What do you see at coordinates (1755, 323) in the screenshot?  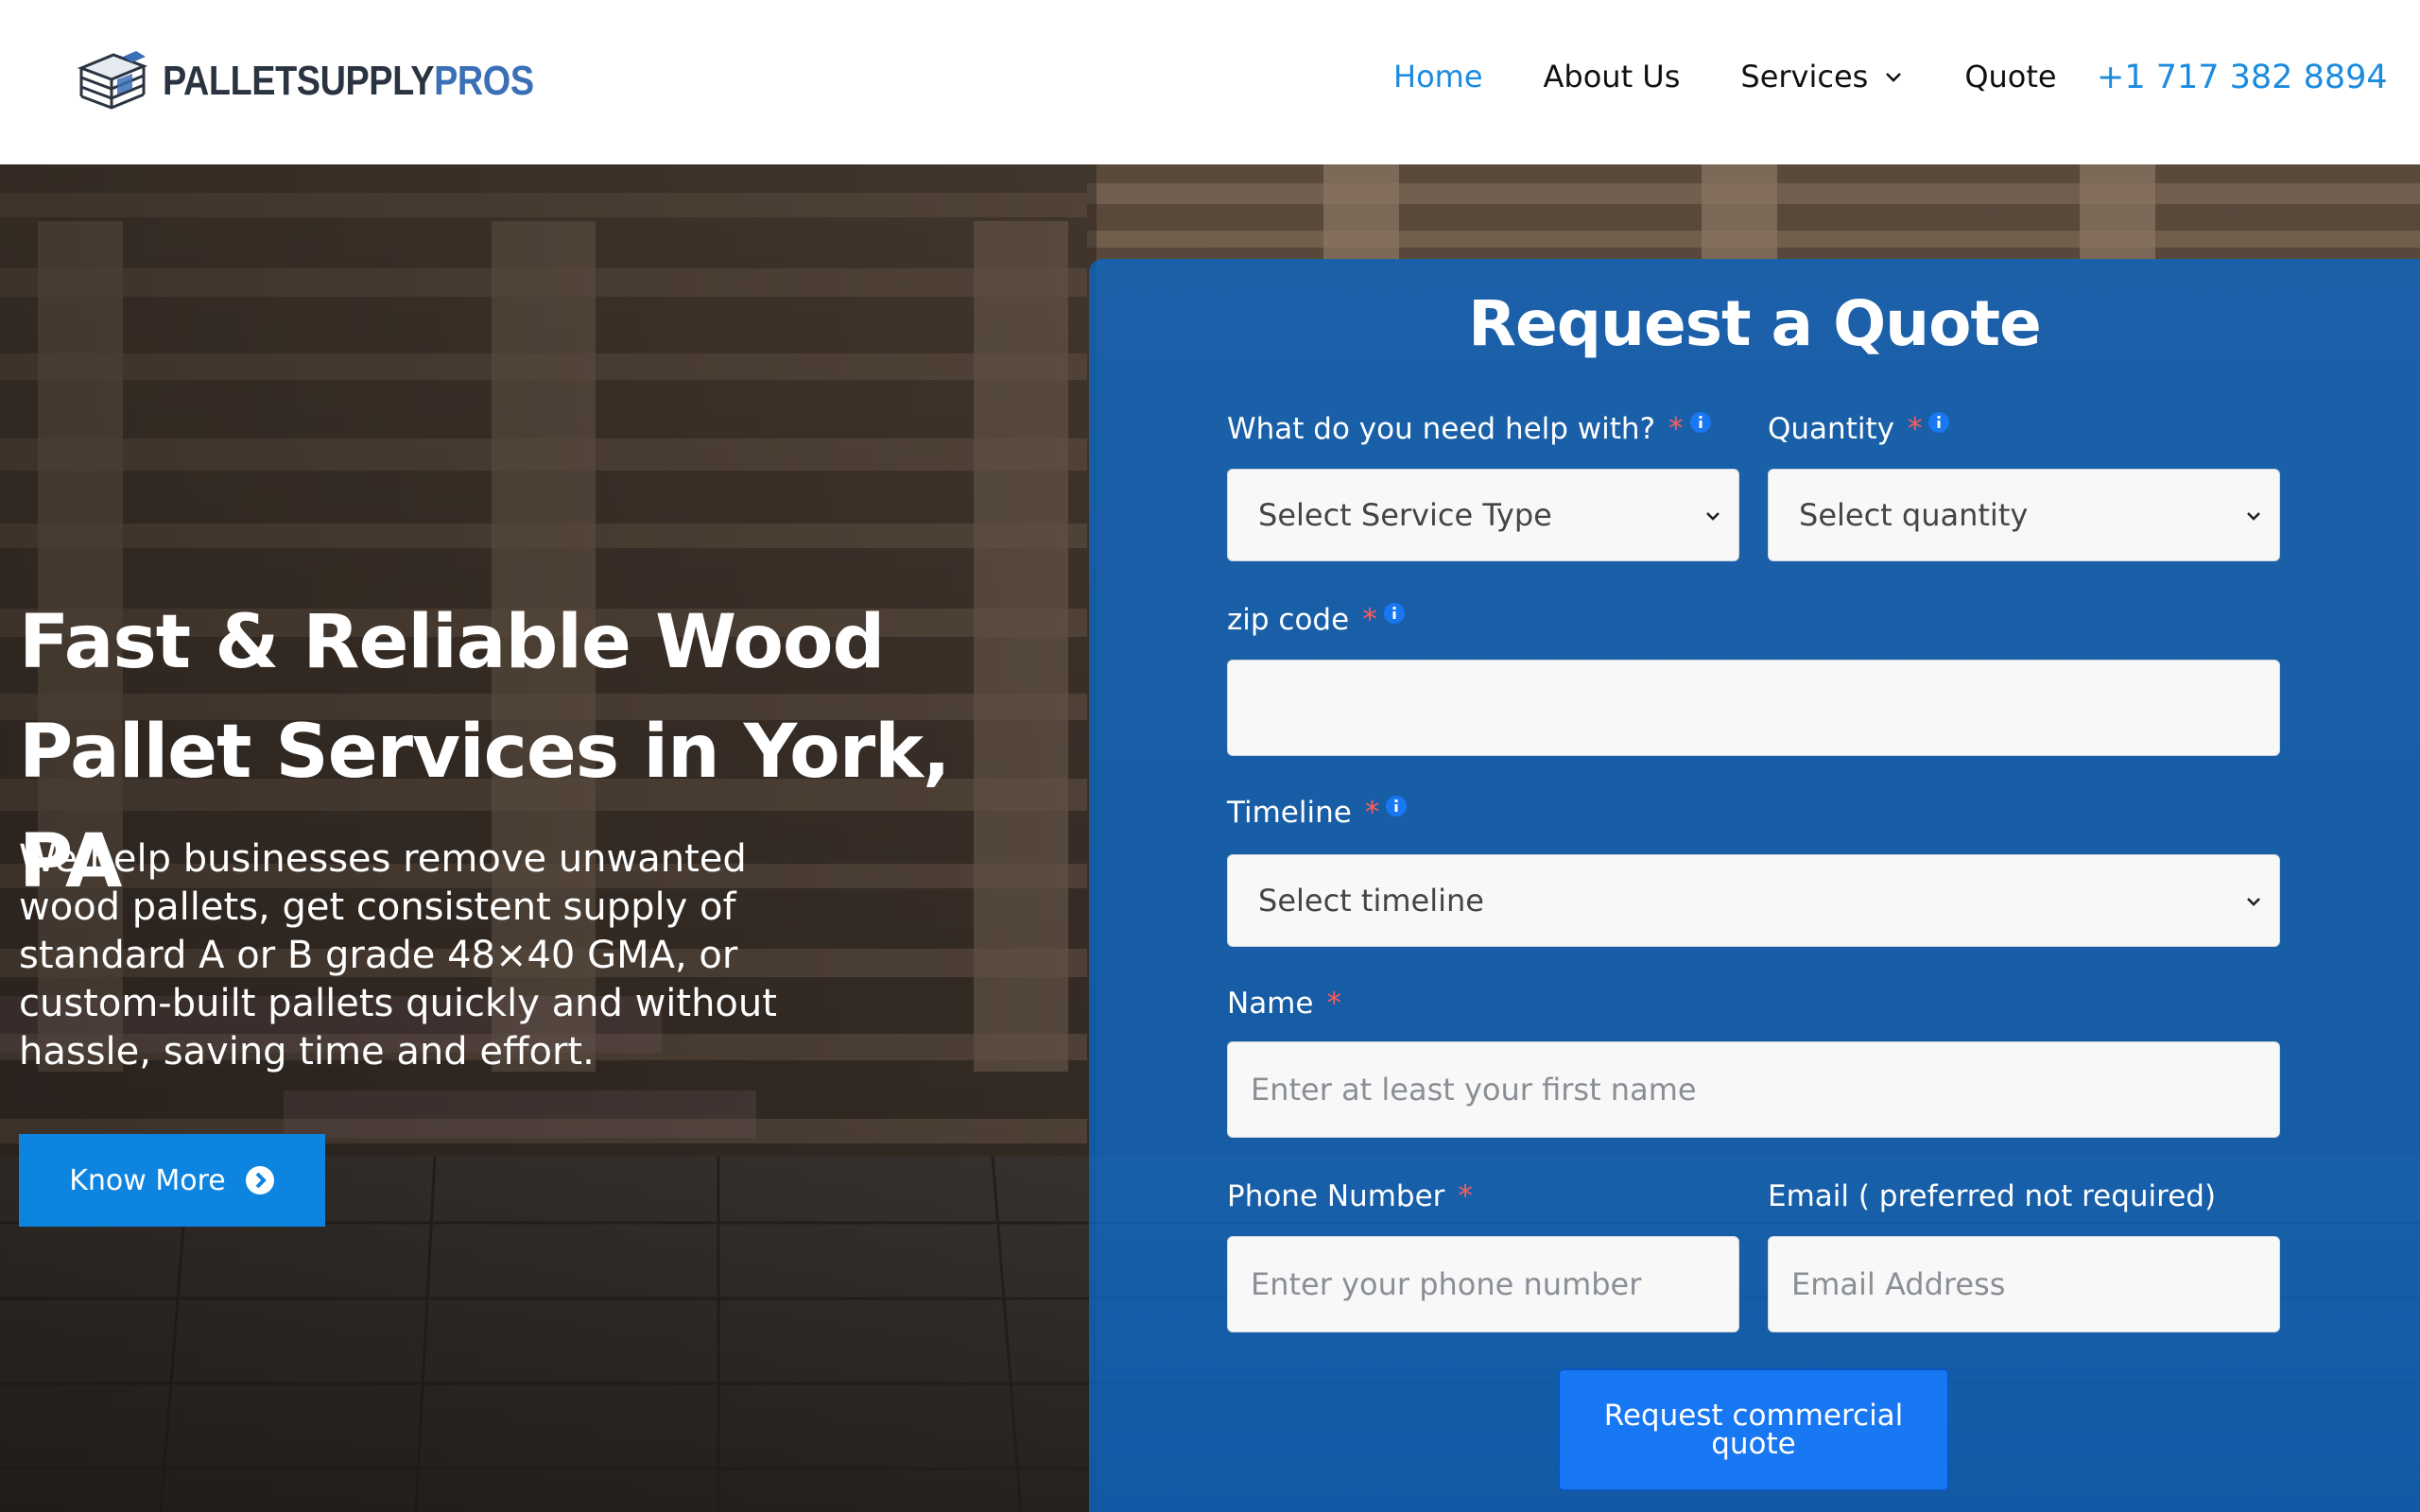 I see `quote-form-title: Request a Quote` at bounding box center [1755, 323].